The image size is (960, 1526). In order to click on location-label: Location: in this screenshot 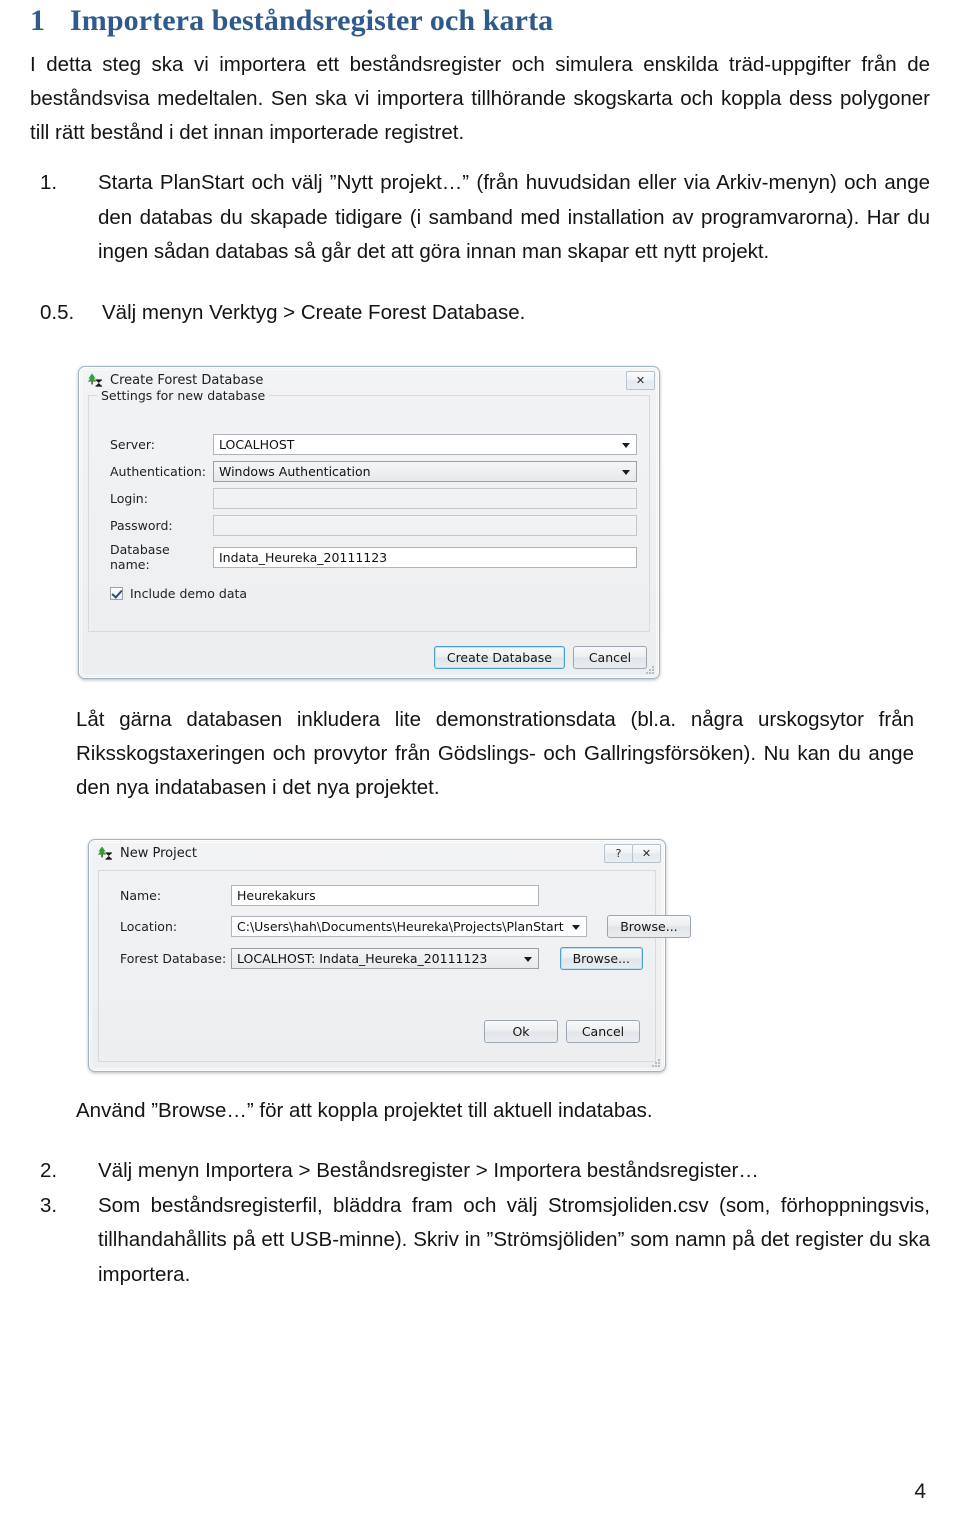, I will do `click(149, 926)`.